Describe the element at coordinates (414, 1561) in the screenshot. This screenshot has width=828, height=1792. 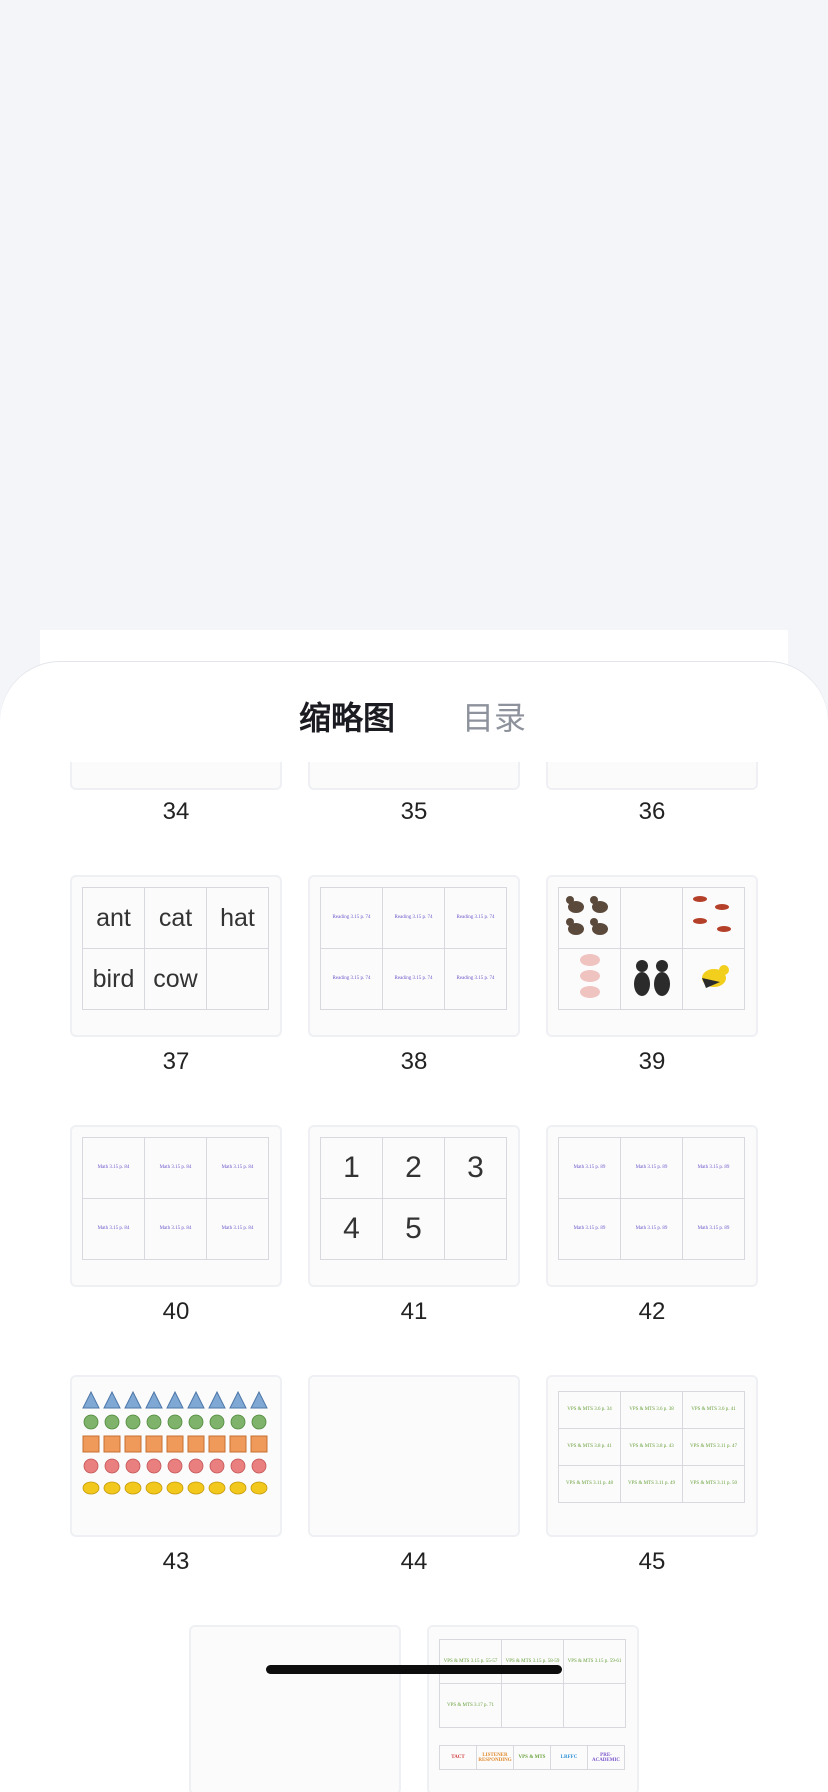
I see `page-number-label: 44` at that location.